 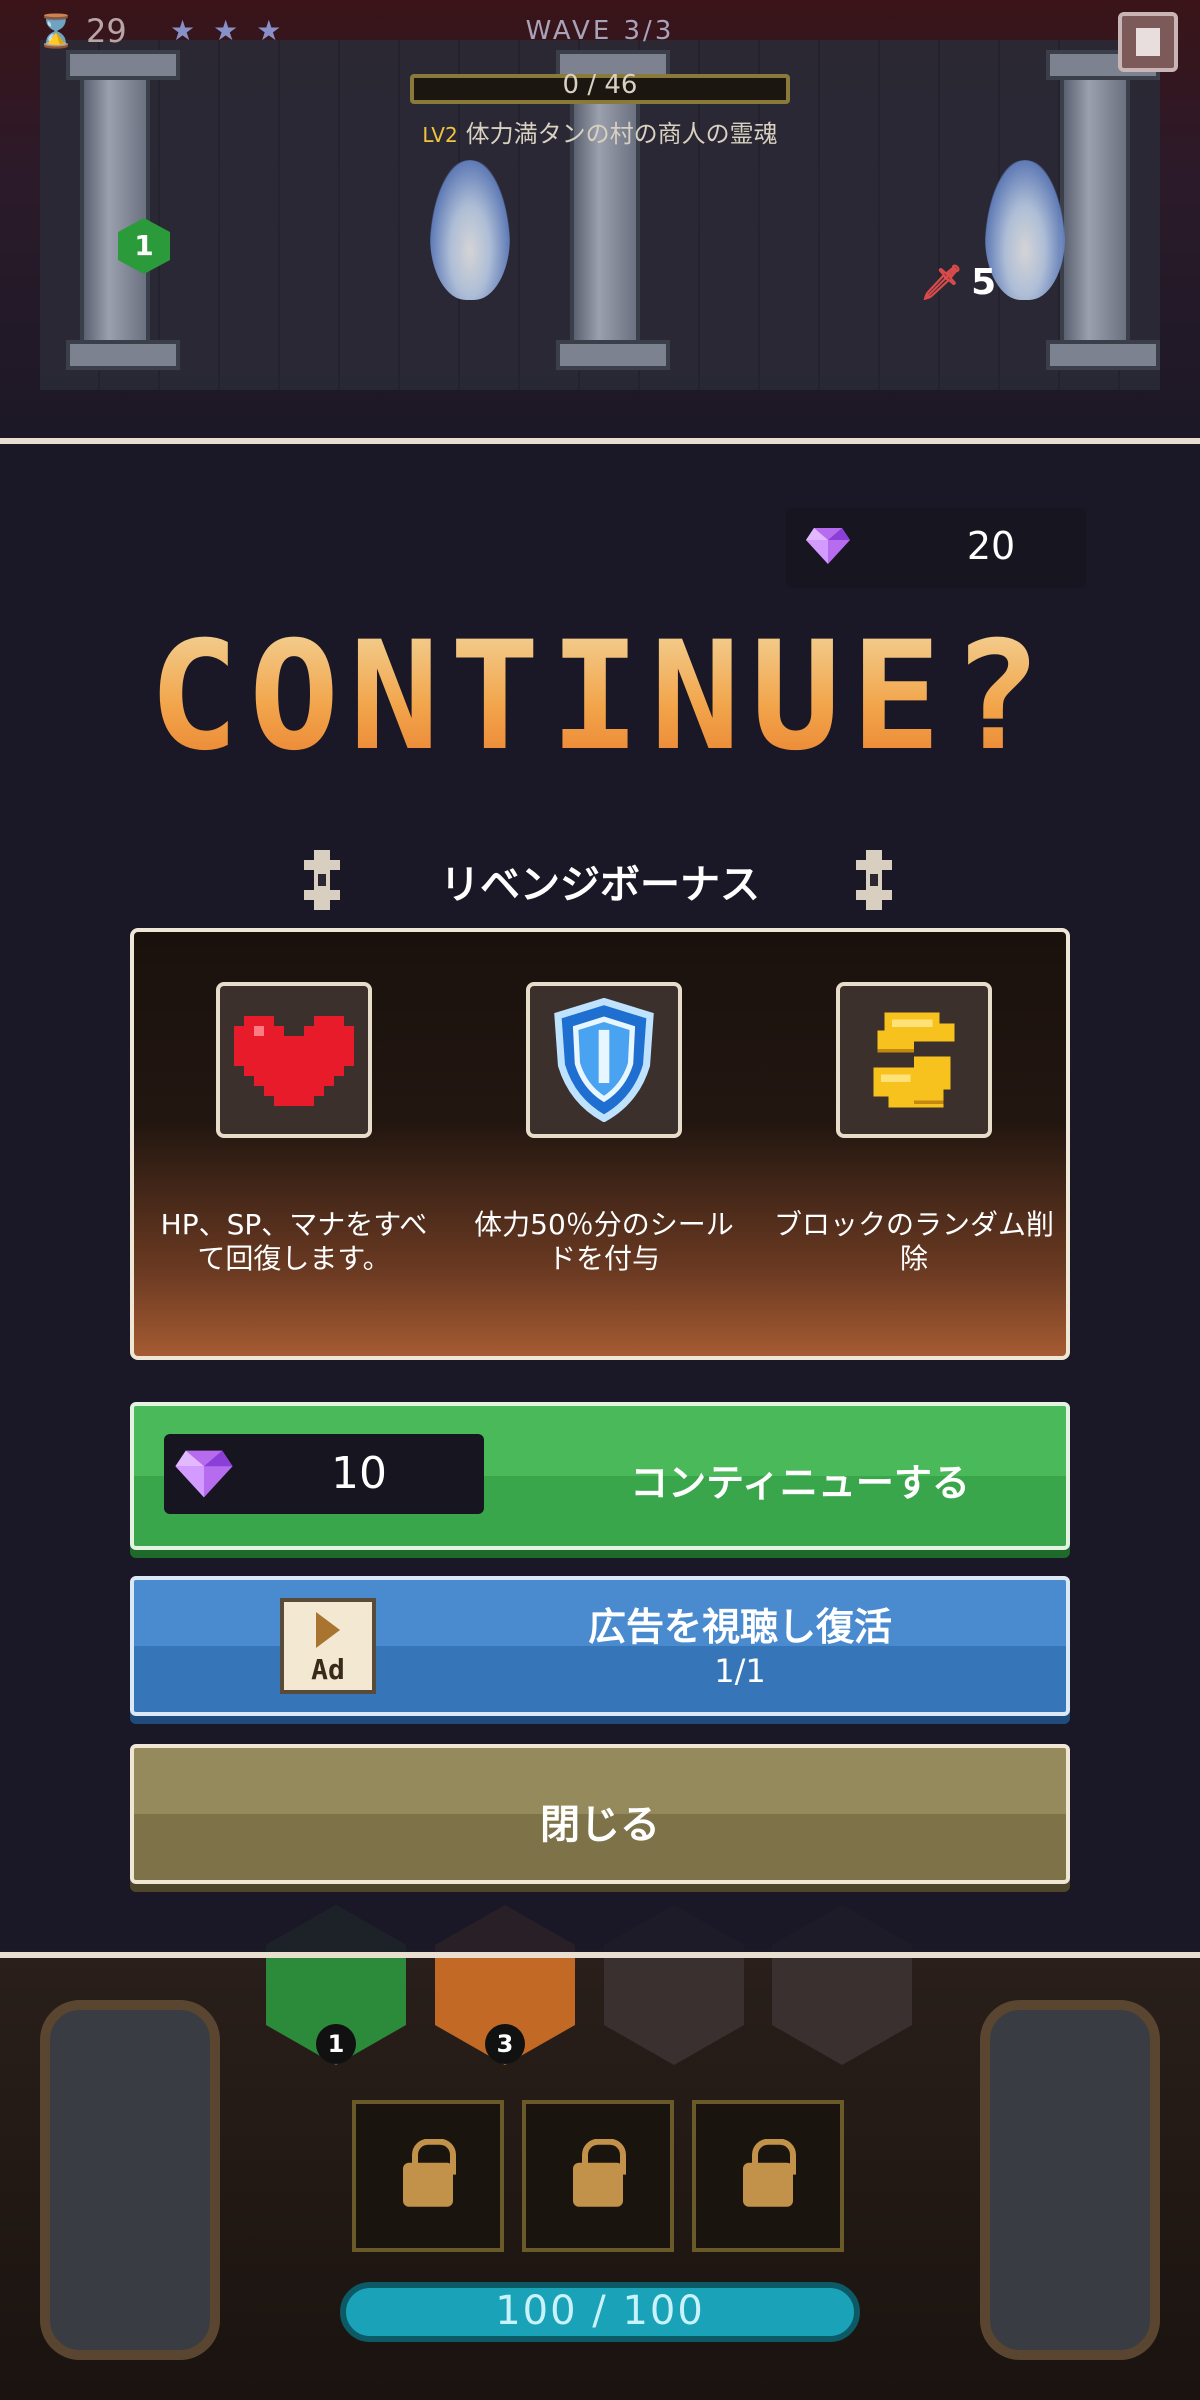 What do you see at coordinates (600, 85) in the screenshot?
I see `boss-hp-text: 0 / 46` at bounding box center [600, 85].